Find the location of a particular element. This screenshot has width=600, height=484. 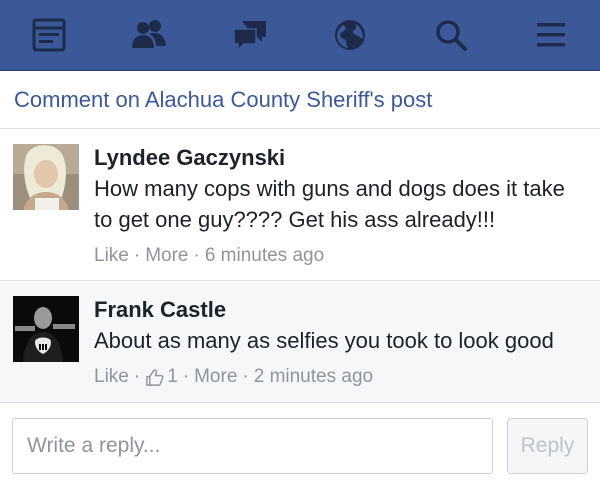

messages-button is located at coordinates (250, 35).